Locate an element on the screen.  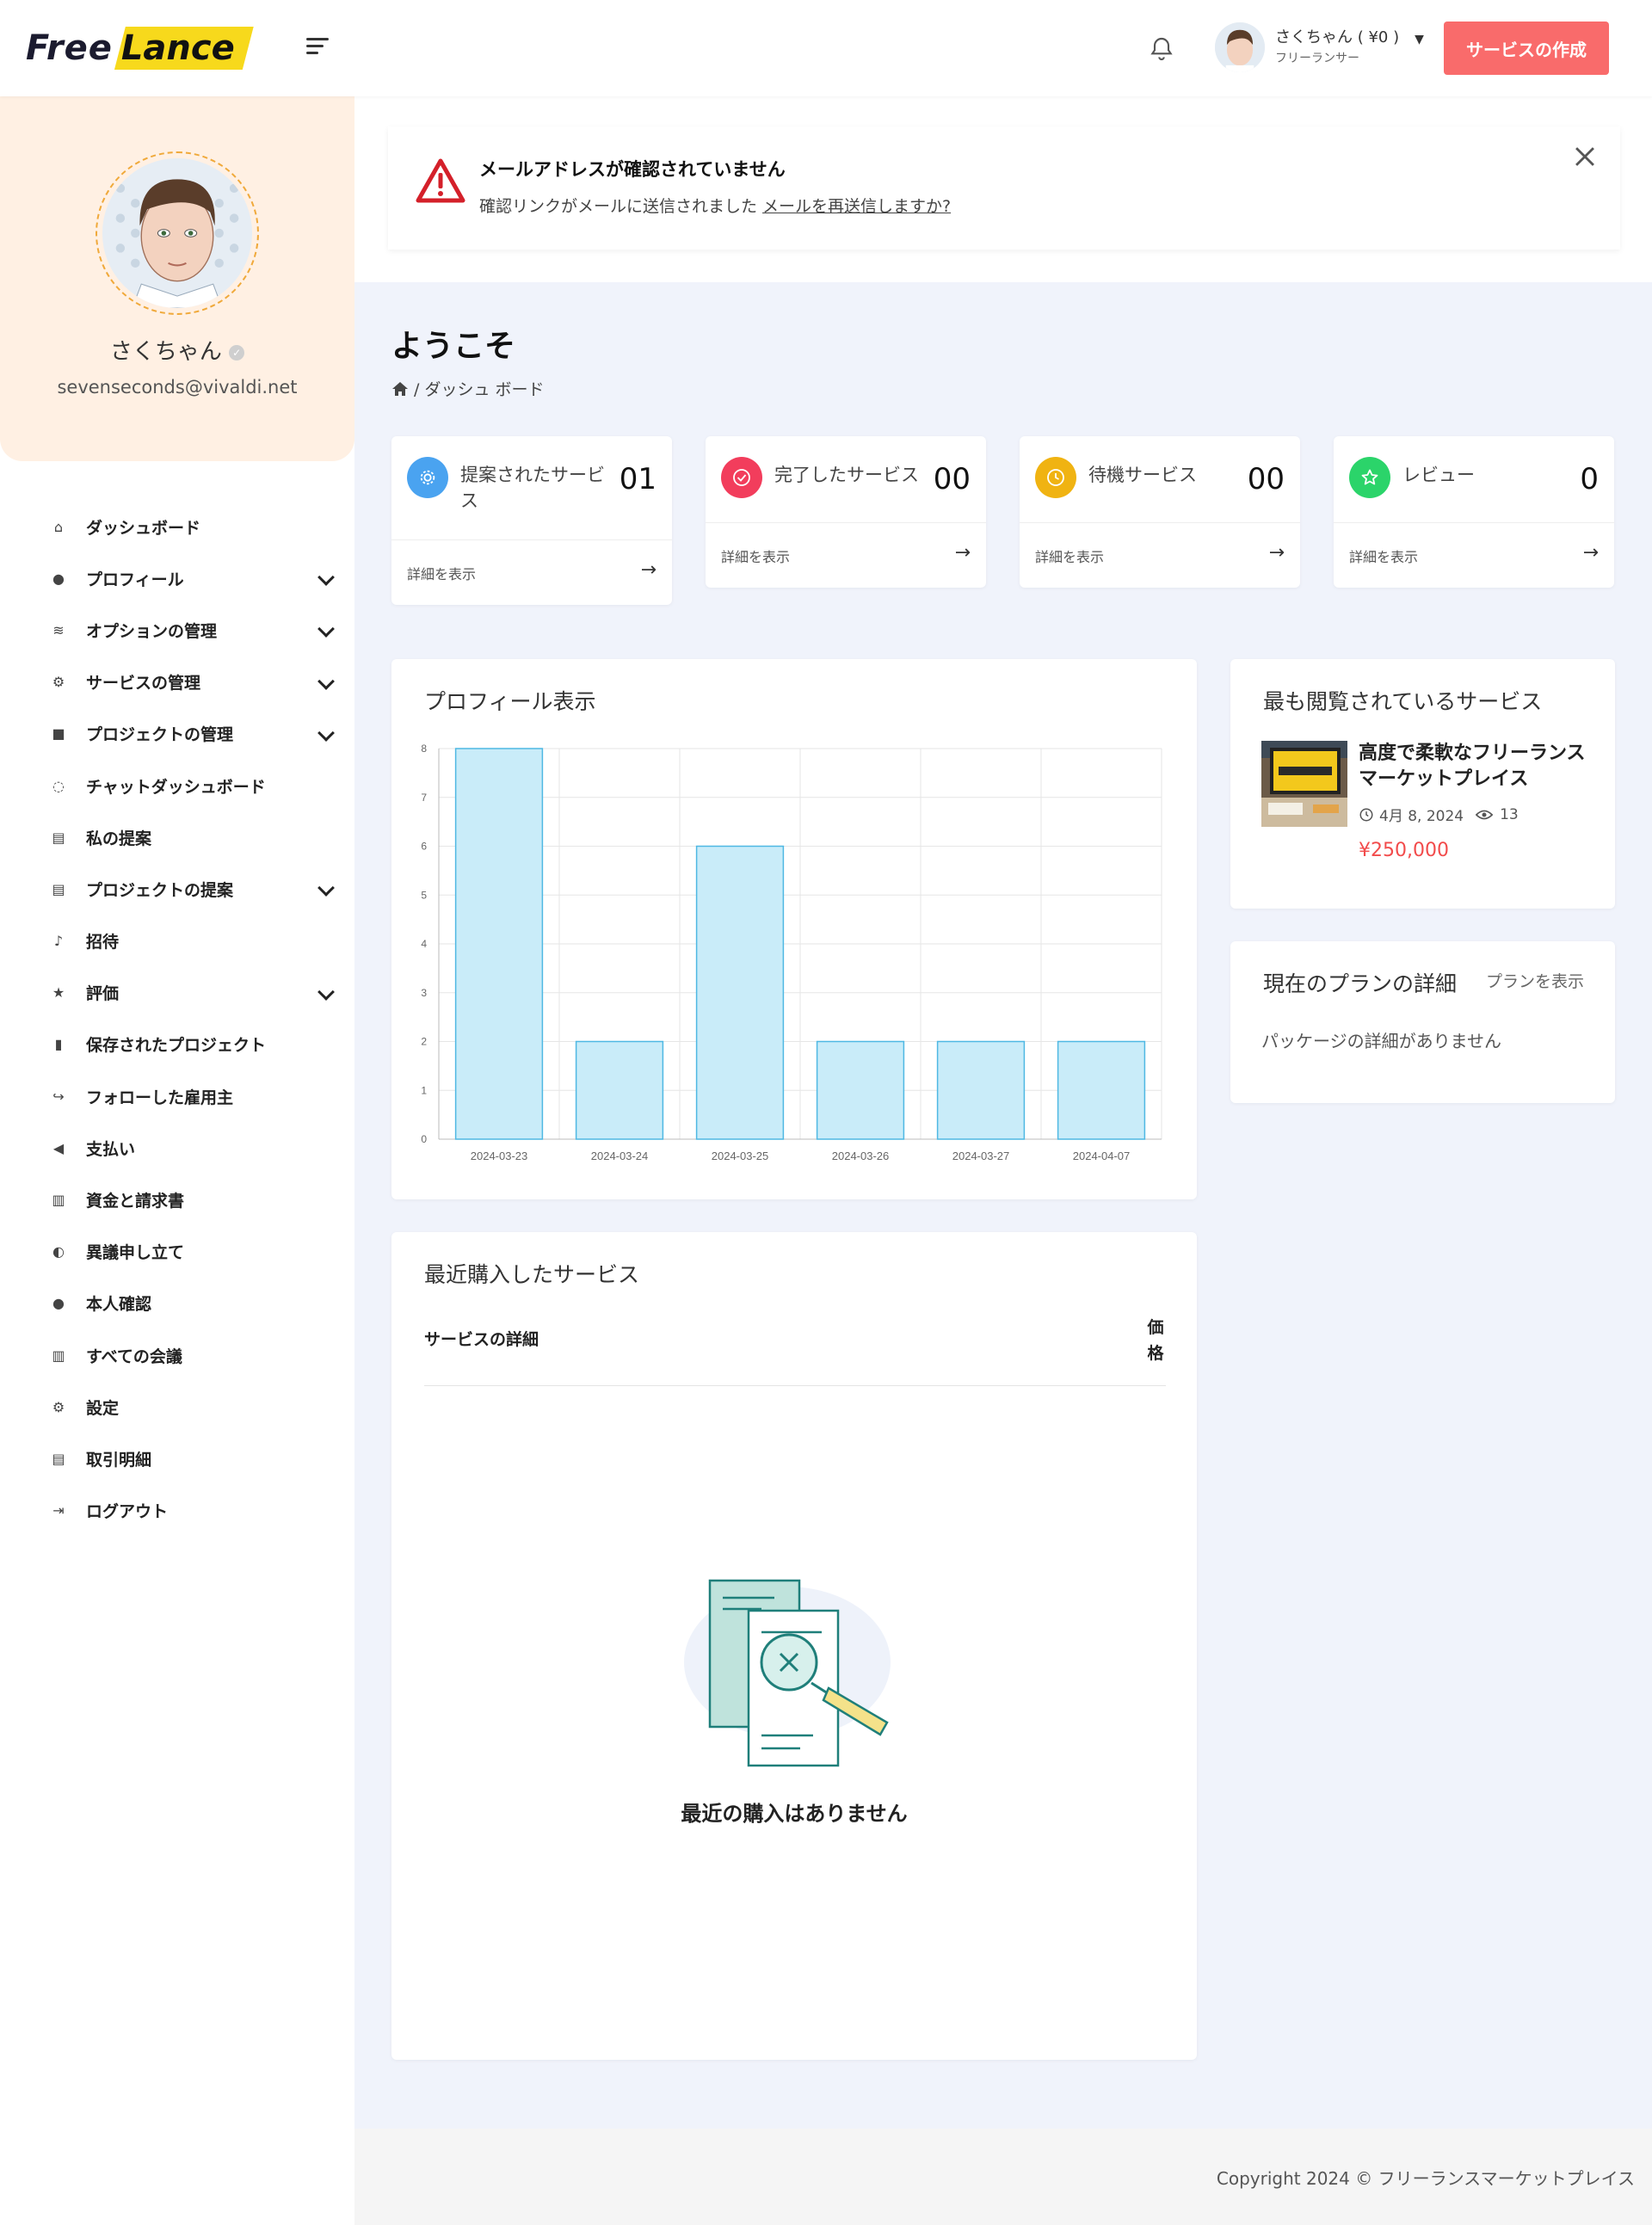
briefcase-icon: ■ is located at coordinates (58, 734).